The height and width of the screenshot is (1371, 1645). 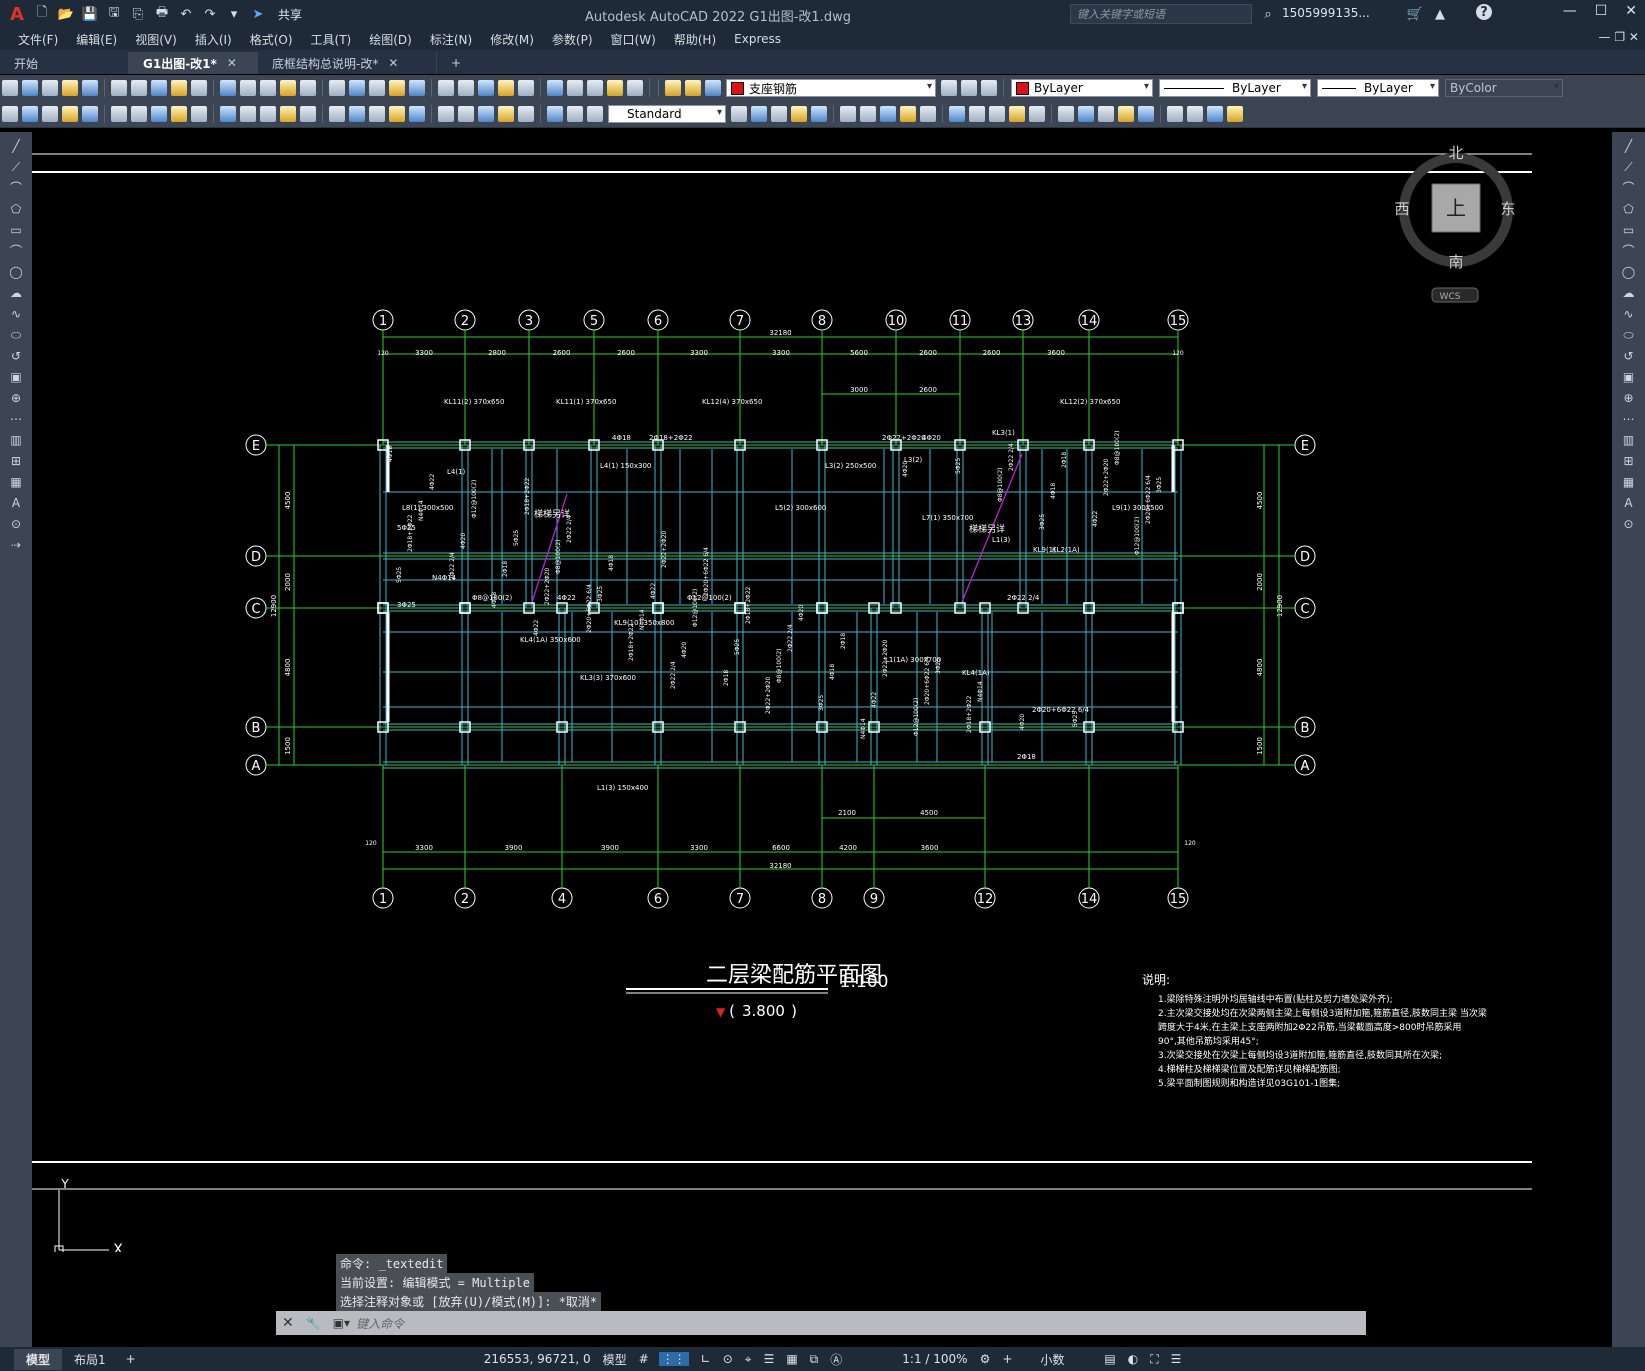 What do you see at coordinates (1109, 1359) in the screenshot?
I see `properties-icon: ▤` at bounding box center [1109, 1359].